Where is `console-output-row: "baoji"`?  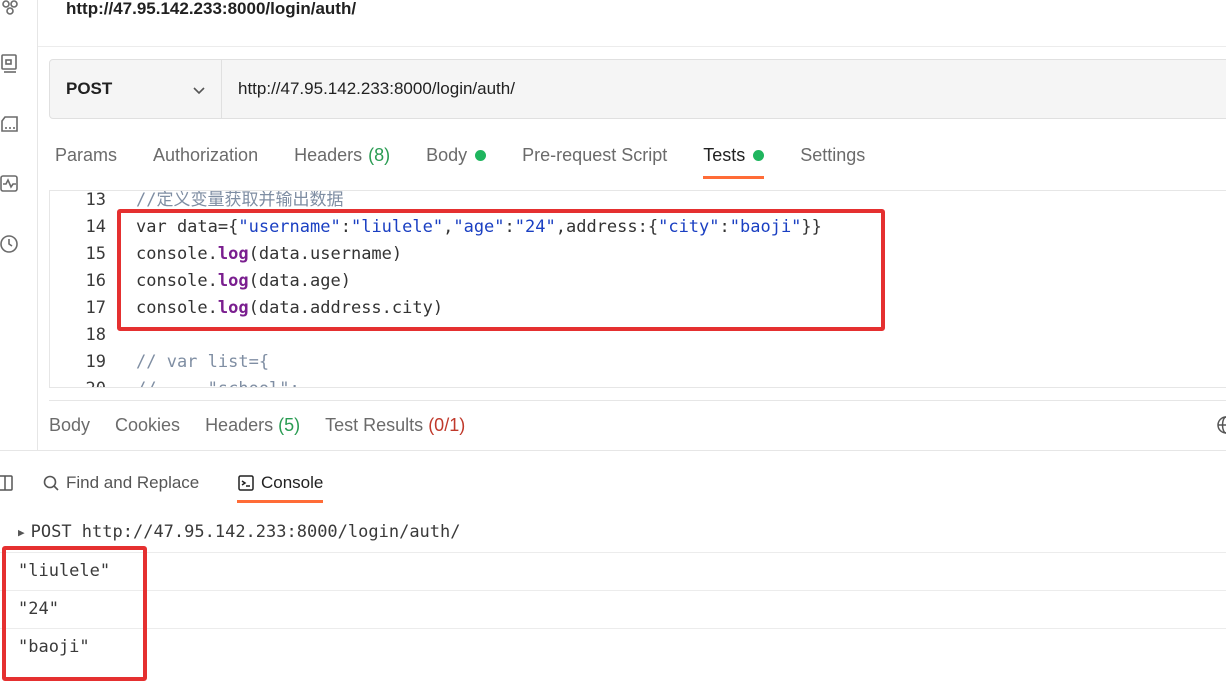
console-output-row: "baoji" is located at coordinates (613, 647).